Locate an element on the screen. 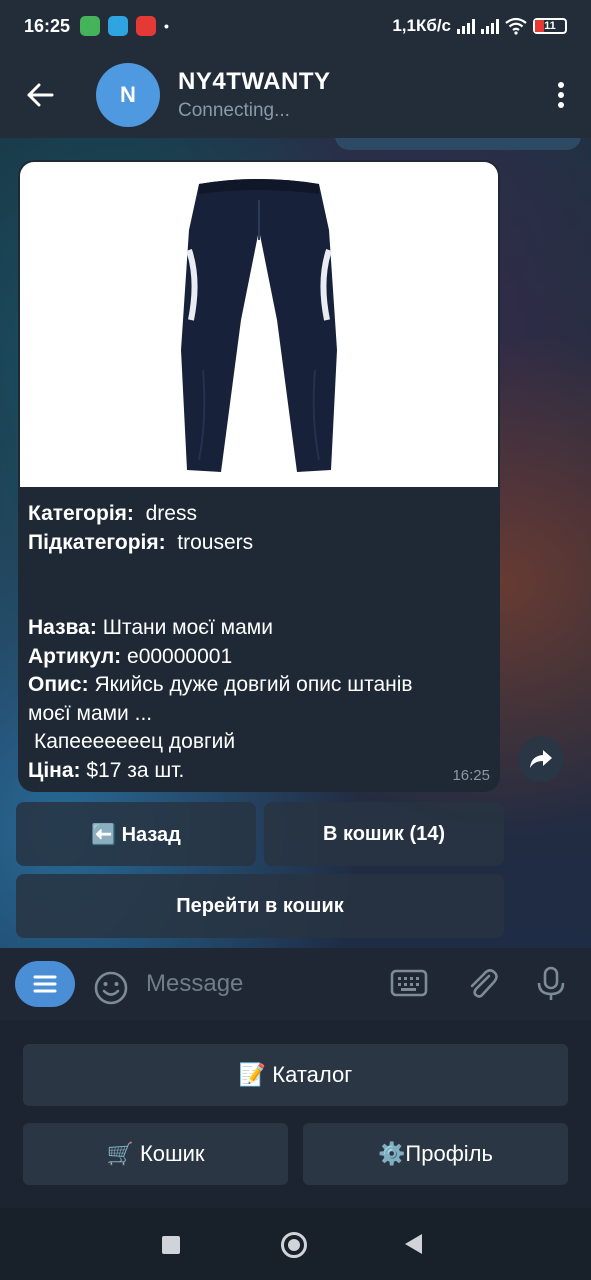 The height and width of the screenshot is (1280, 591). network-speed: 1,1Кб/с is located at coordinates (421, 25).